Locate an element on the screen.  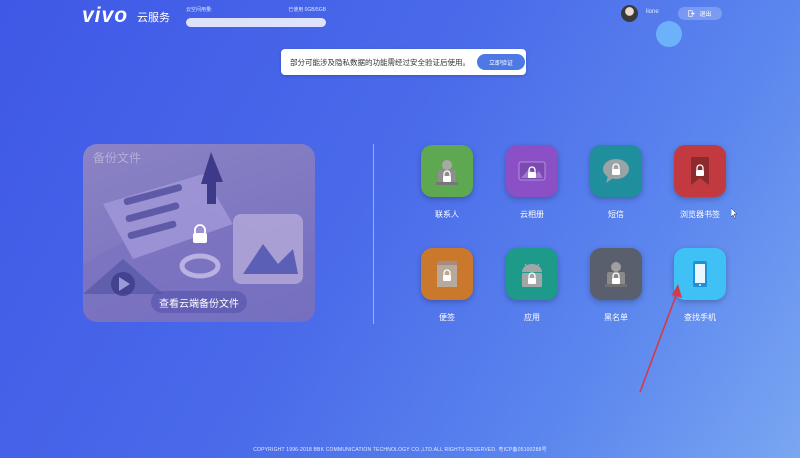
app-label-album: 云相册 is located at coordinates (532, 214).